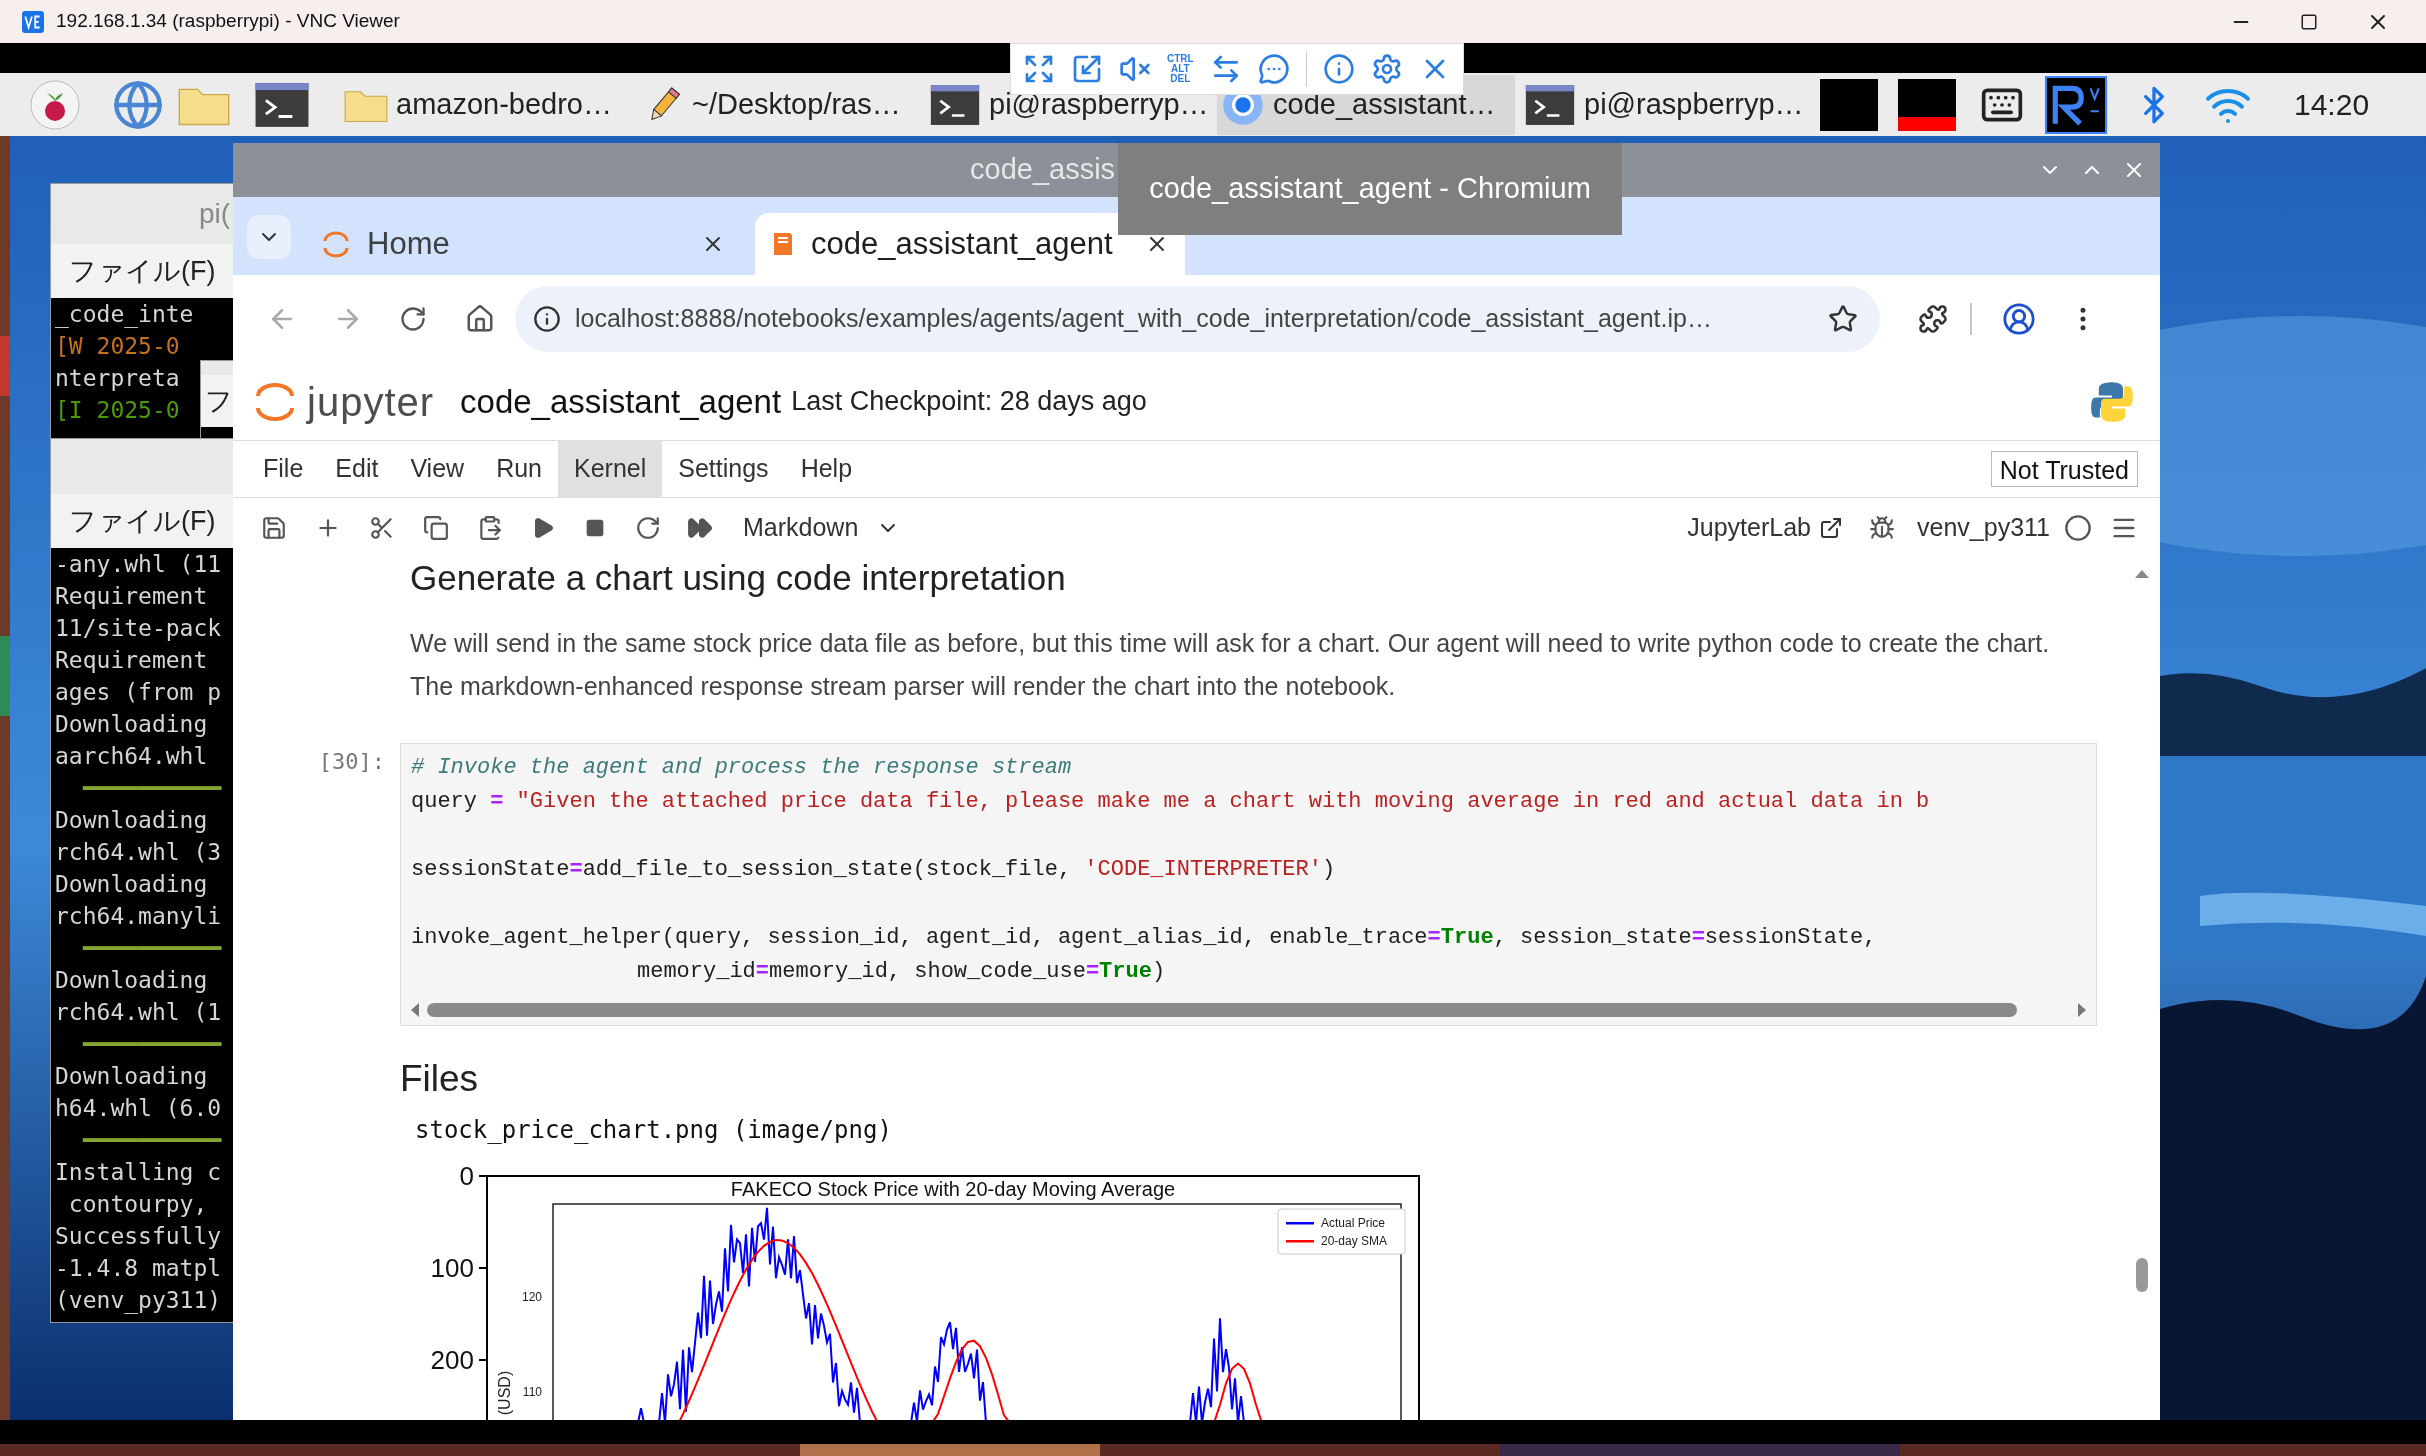 Image resolution: width=2426 pixels, height=1456 pixels. Describe the element at coordinates (382, 528) in the screenshot. I see `scissors-icon` at that location.